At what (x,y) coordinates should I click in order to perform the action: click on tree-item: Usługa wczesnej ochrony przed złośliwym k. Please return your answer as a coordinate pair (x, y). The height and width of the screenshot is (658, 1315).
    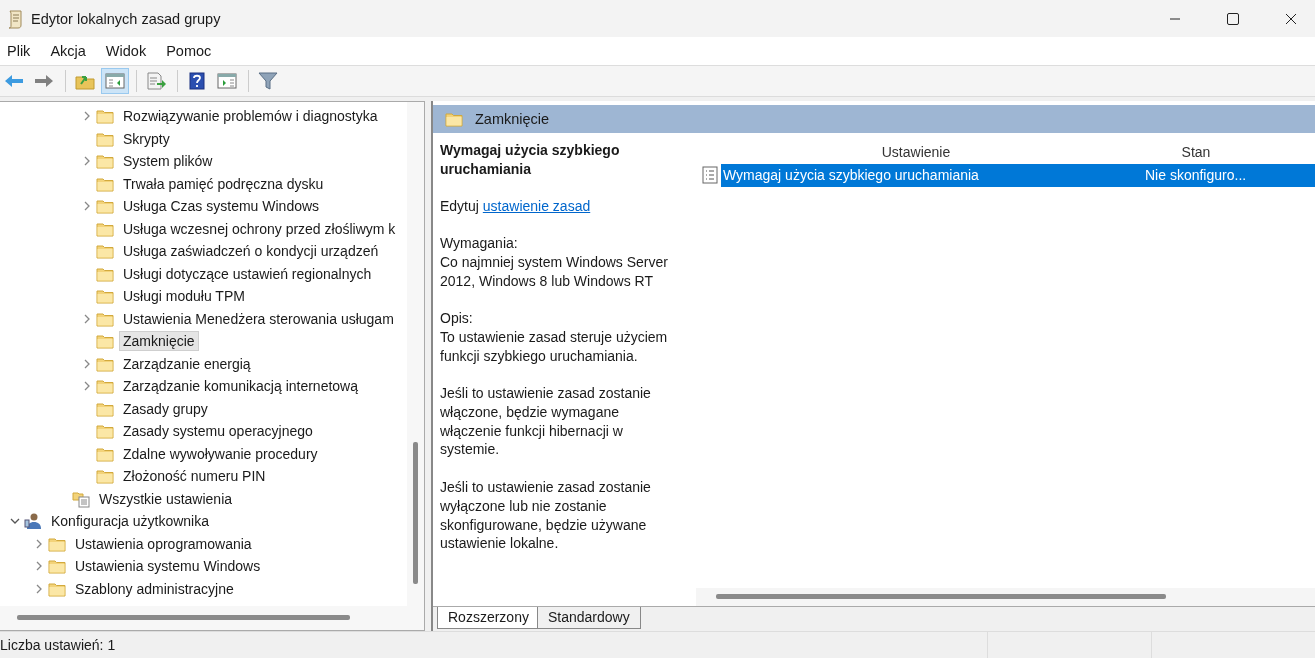
    Looking at the image, I should click on (259, 228).